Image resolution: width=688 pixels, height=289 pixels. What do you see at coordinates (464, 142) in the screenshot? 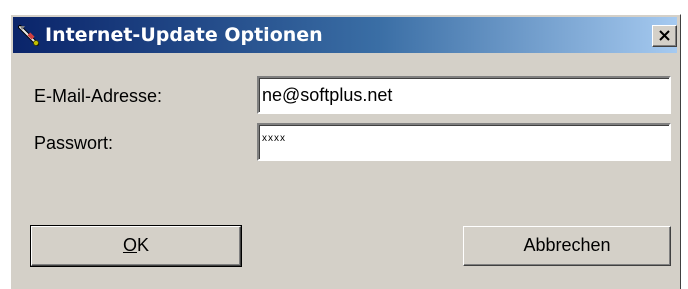
I see `password-field: xxxx` at bounding box center [464, 142].